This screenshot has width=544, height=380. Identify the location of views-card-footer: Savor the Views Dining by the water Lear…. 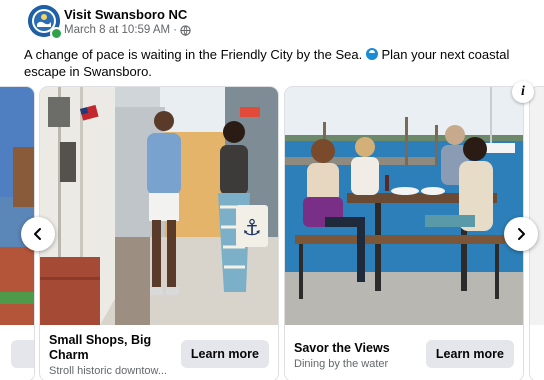
(404, 352).